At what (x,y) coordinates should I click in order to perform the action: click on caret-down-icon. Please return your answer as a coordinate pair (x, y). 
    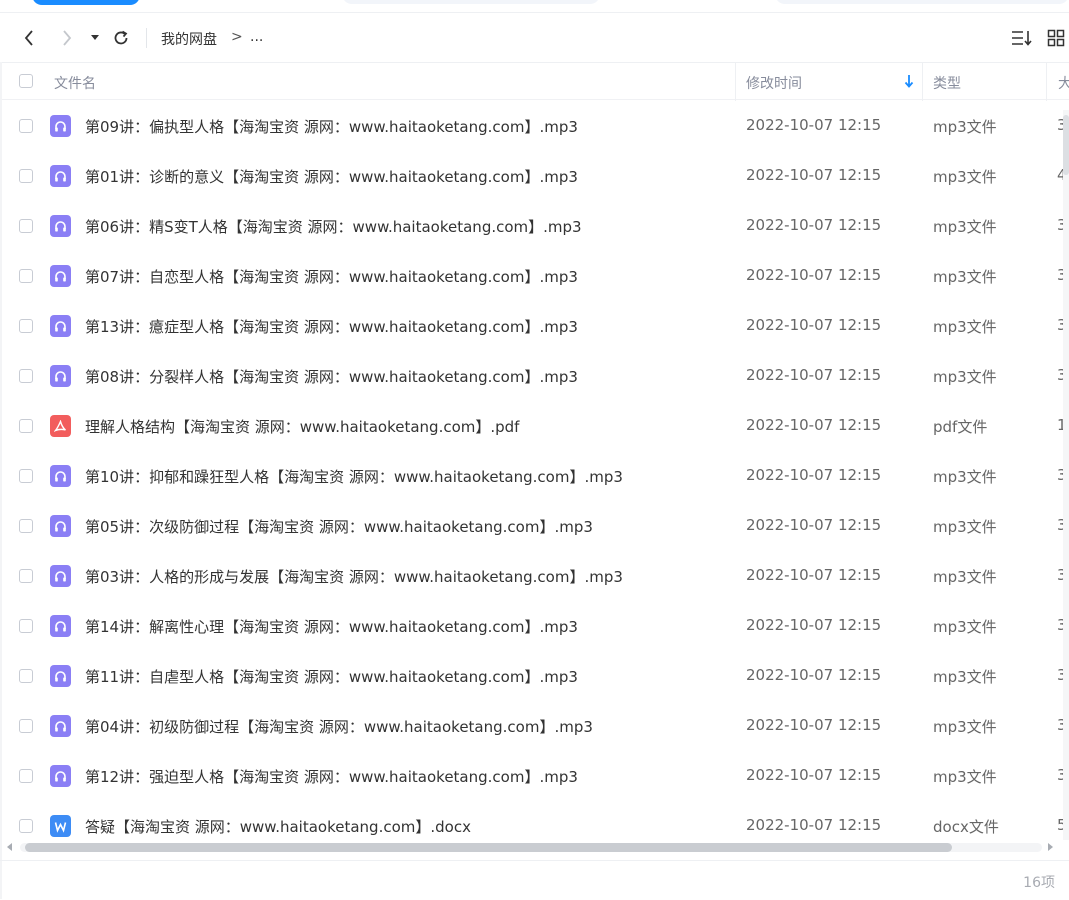
    Looking at the image, I should click on (95, 37).